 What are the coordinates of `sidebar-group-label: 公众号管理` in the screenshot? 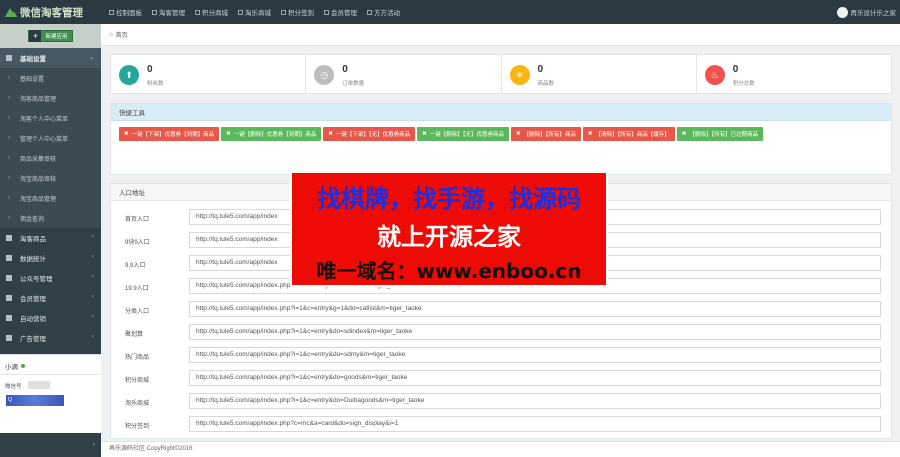 It's located at (36, 279).